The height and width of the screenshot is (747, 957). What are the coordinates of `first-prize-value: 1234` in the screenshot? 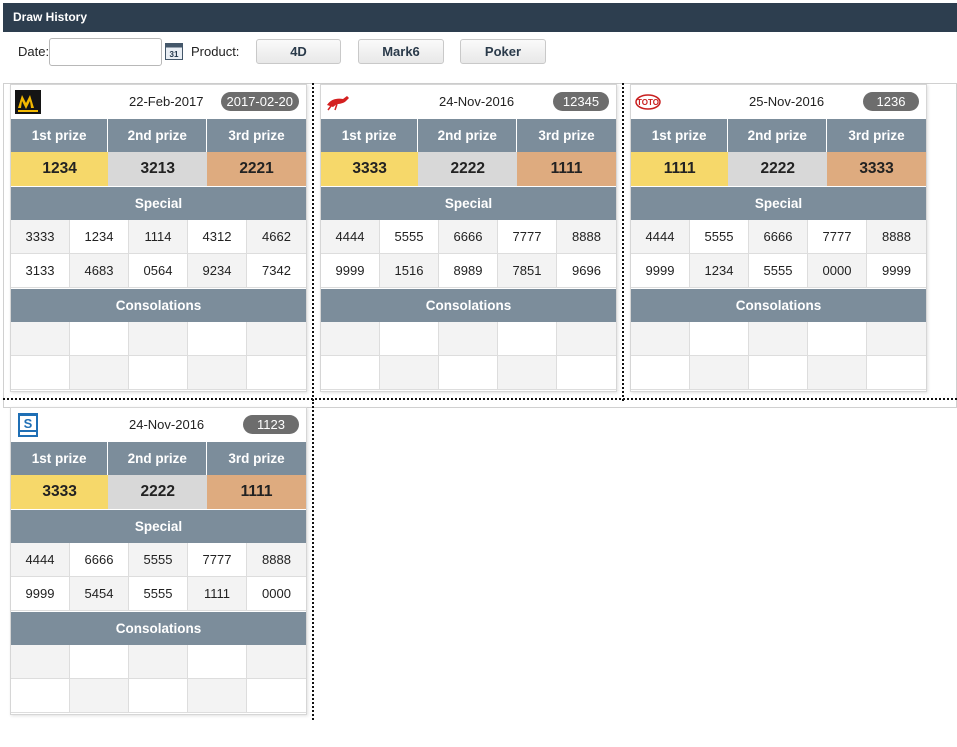 It's located at (60, 169).